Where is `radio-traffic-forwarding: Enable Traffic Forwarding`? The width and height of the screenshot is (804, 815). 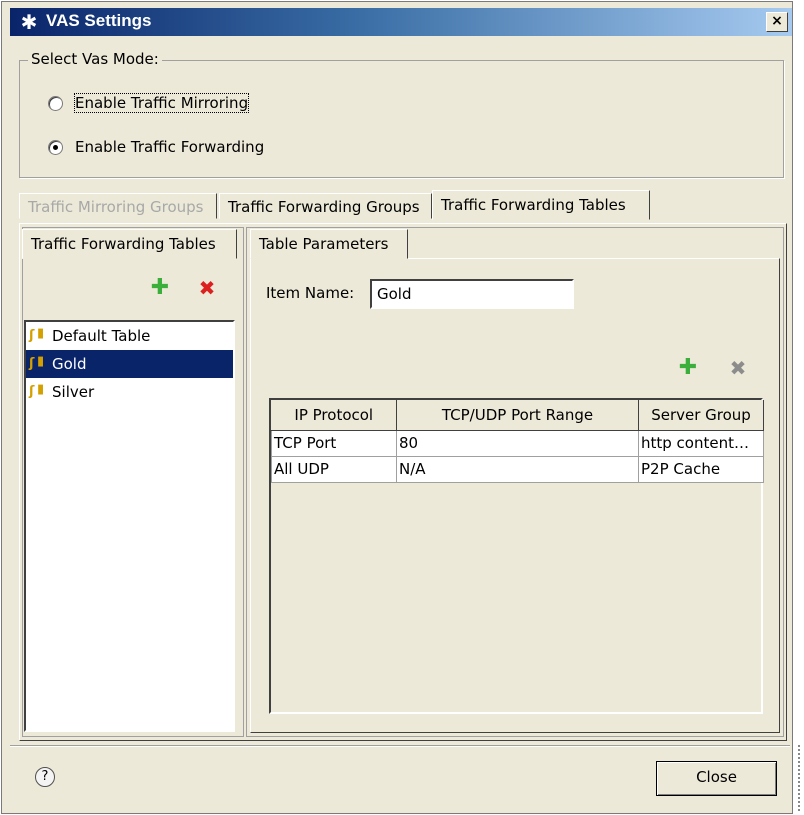
radio-traffic-forwarding: Enable Traffic Forwarding is located at coordinates (156, 147).